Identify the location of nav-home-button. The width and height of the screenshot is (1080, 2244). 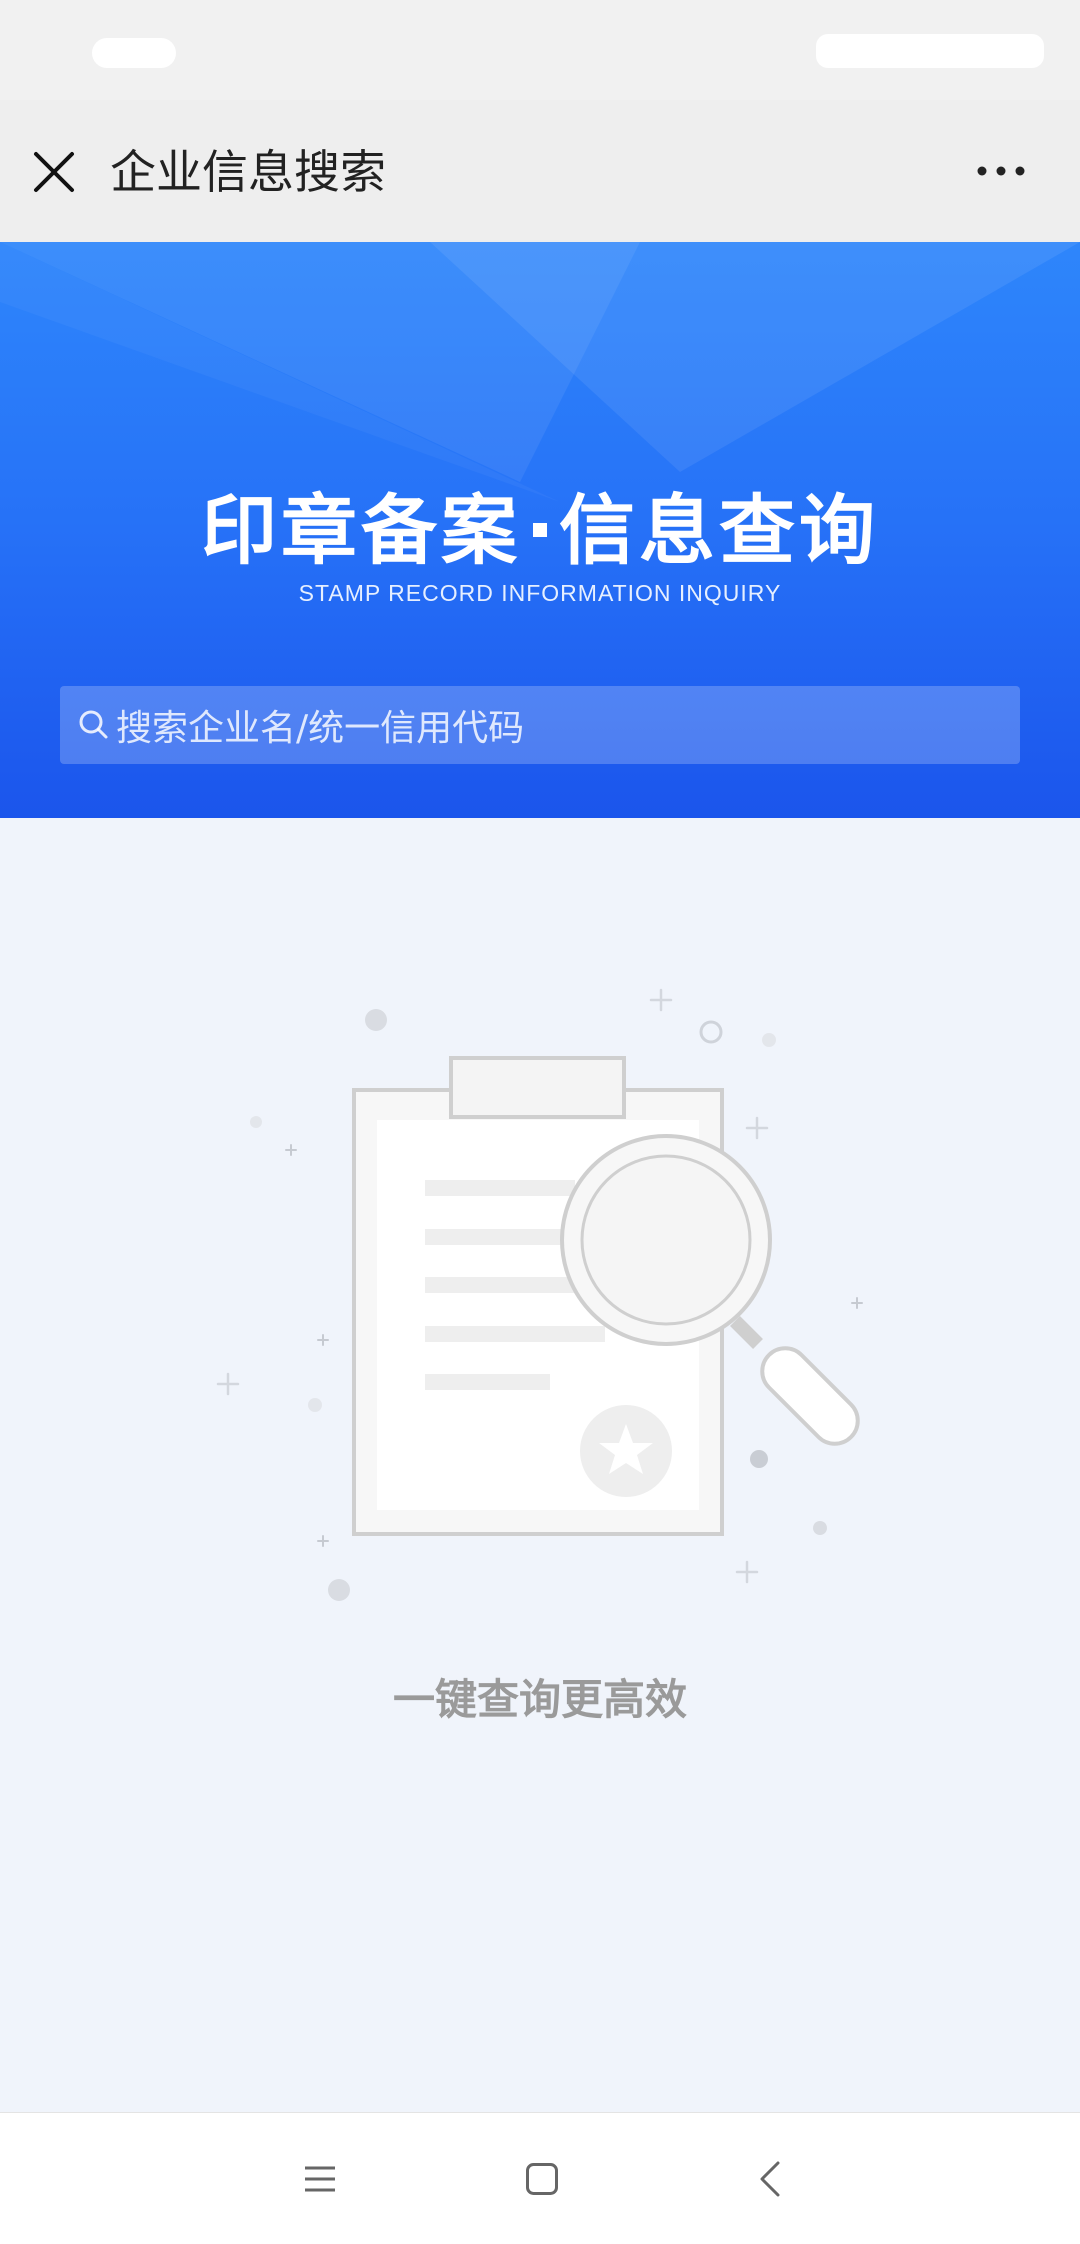
(542, 2179).